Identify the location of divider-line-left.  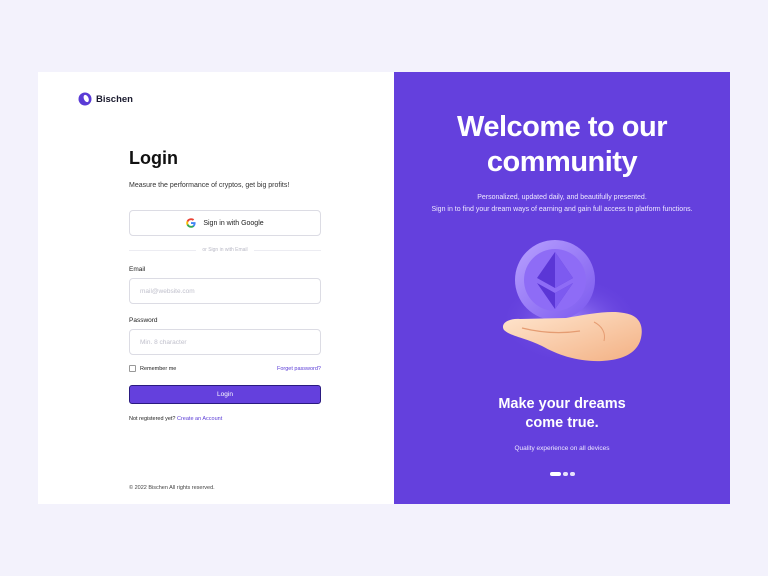
(163, 250).